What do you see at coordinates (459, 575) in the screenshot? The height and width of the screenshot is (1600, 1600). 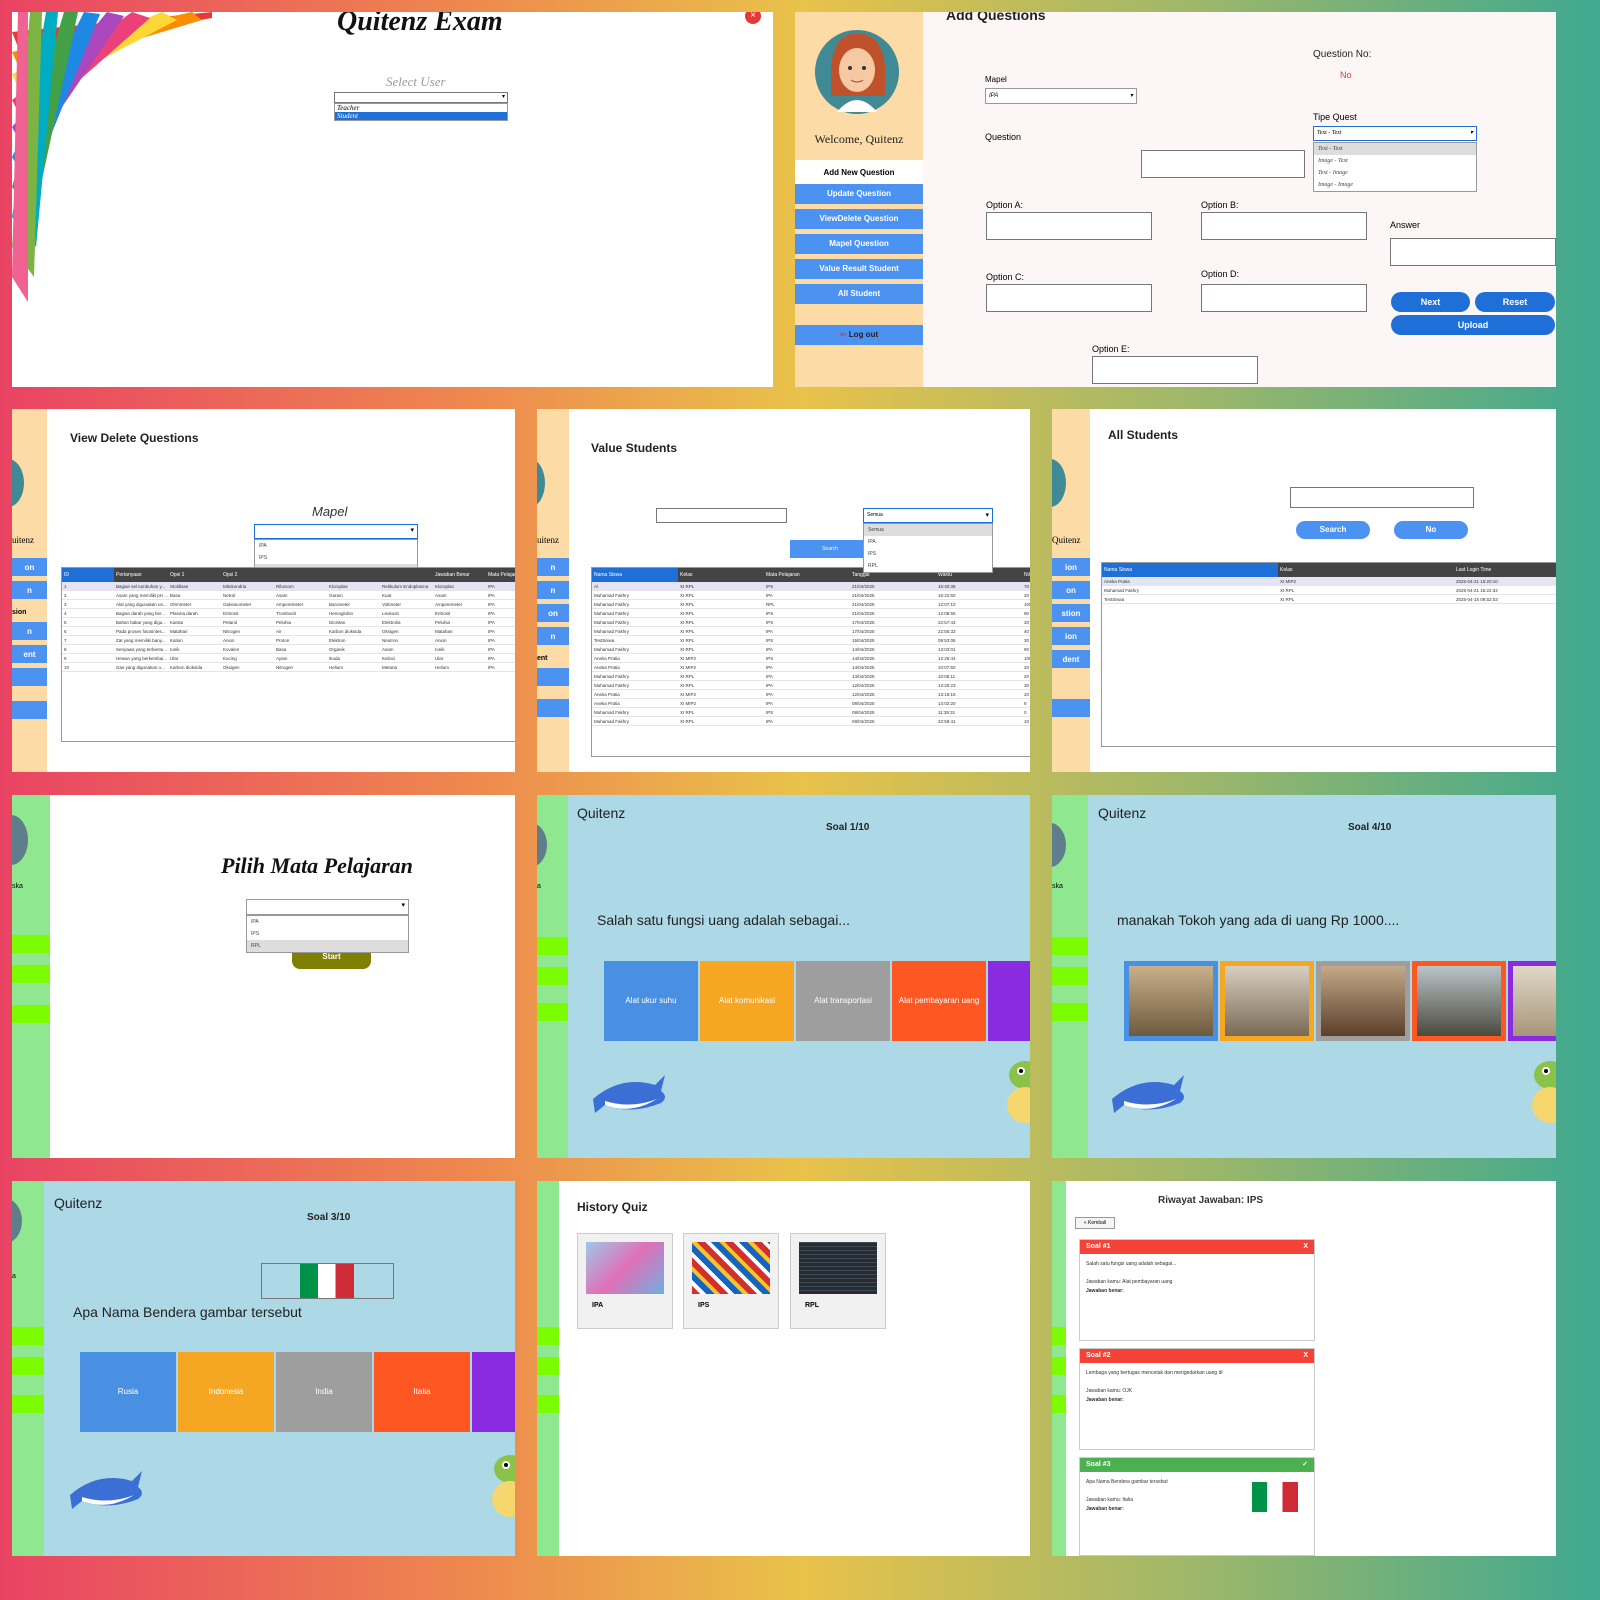 I see `column-header: Jawaban Benar` at bounding box center [459, 575].